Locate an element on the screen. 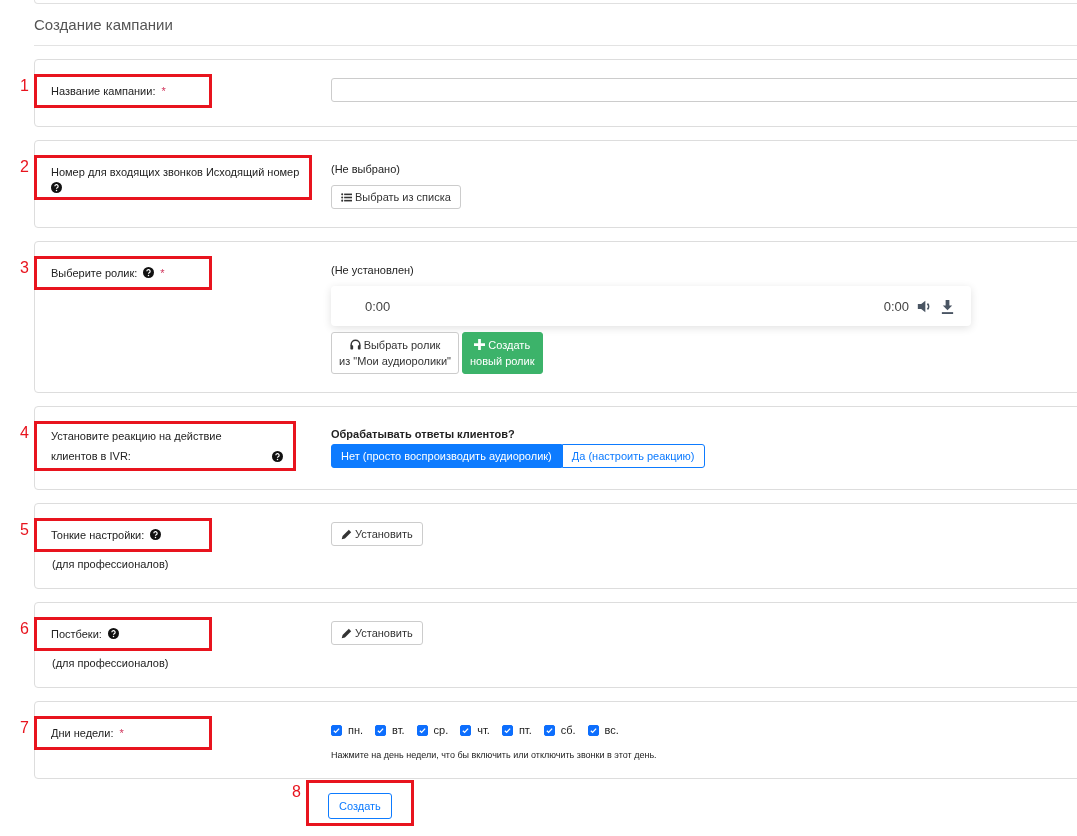  annotation-number: 6 is located at coordinates (24, 629).